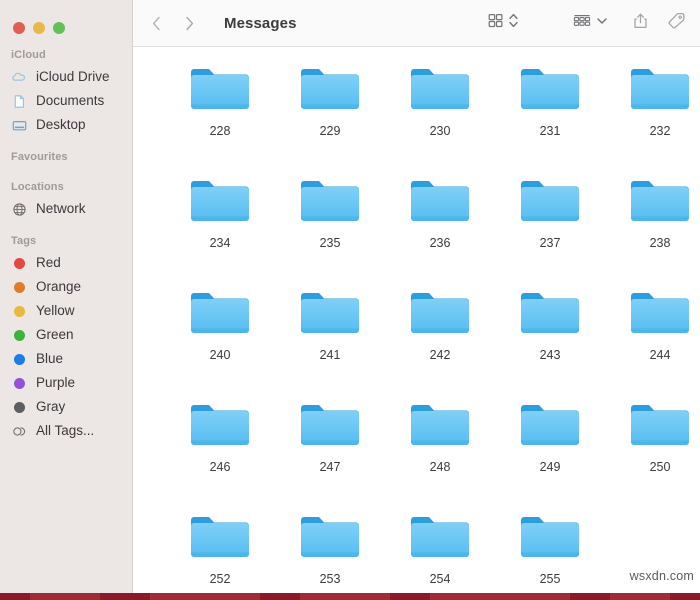 The width and height of the screenshot is (700, 600). Describe the element at coordinates (330, 131) in the screenshot. I see `folder-label: 229` at that location.